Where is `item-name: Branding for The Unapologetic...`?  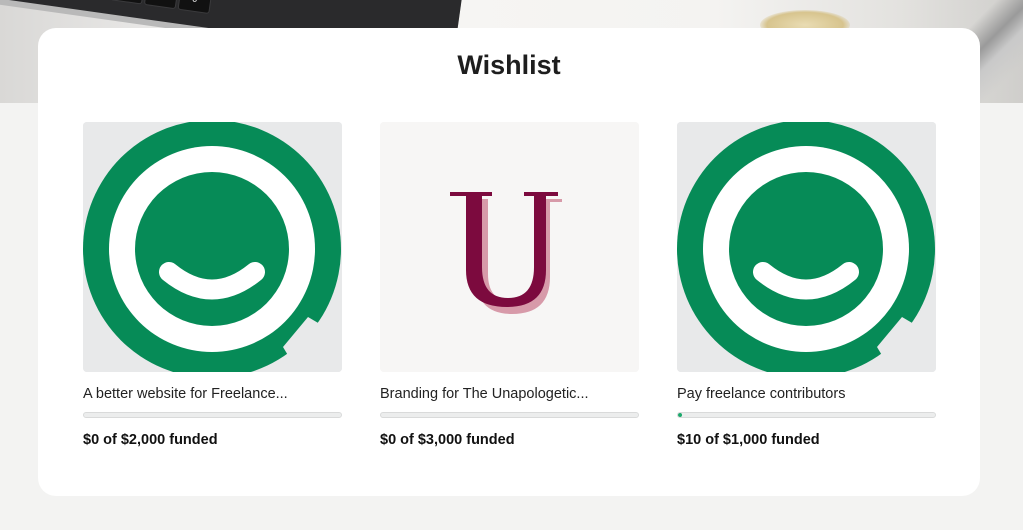
item-name: Branding for The Unapologetic... is located at coordinates (509, 394).